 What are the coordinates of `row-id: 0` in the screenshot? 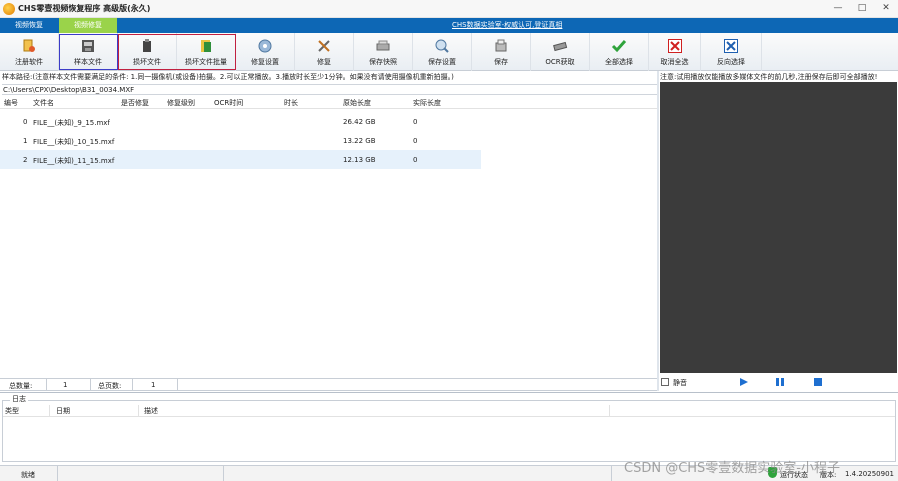 It's located at (25, 122).